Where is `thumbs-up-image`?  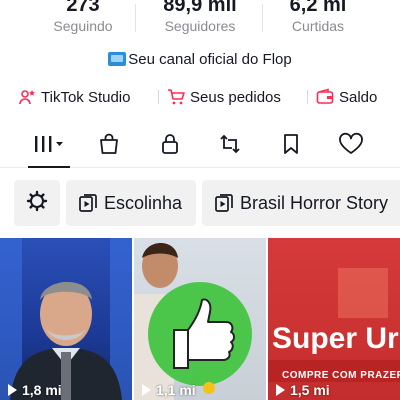
thumbs-up-image is located at coordinates (193, 321).